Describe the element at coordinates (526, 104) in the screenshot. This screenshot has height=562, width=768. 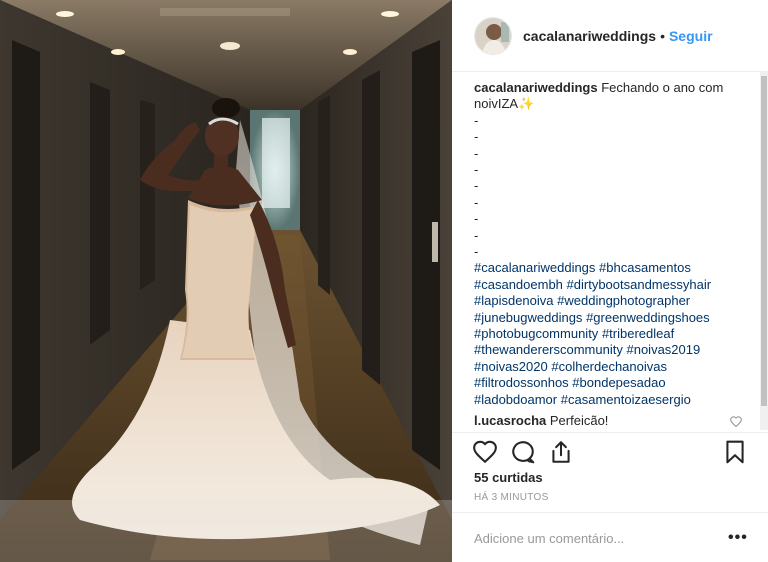
I see `sparkles-emoji-icon: ✨` at that location.